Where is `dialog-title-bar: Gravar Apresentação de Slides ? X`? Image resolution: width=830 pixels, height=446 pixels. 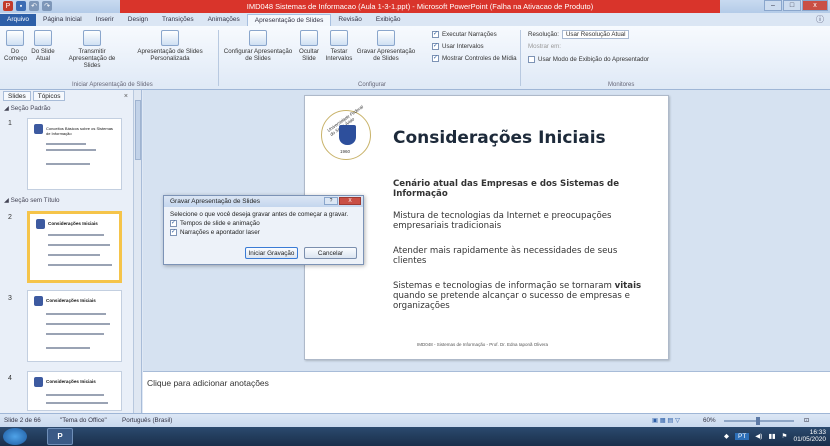
dialog-title-bar: Gravar Apresentação de Slides ? X is located at coordinates (263, 201).